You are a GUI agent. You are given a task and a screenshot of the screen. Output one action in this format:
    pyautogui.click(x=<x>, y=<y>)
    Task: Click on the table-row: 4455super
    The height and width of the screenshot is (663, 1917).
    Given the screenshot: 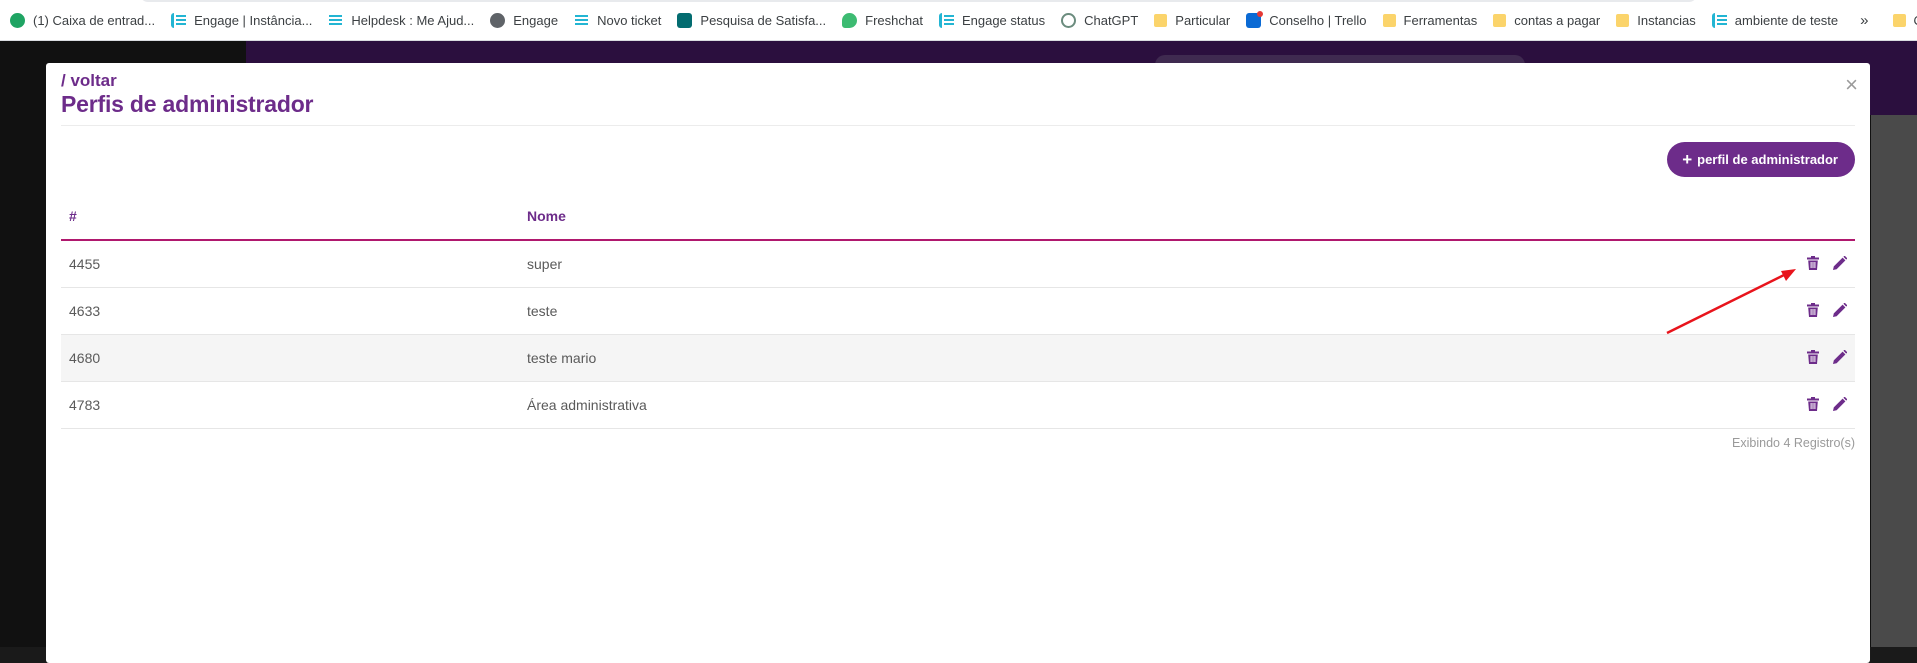 What is the action you would take?
    pyautogui.click(x=958, y=264)
    